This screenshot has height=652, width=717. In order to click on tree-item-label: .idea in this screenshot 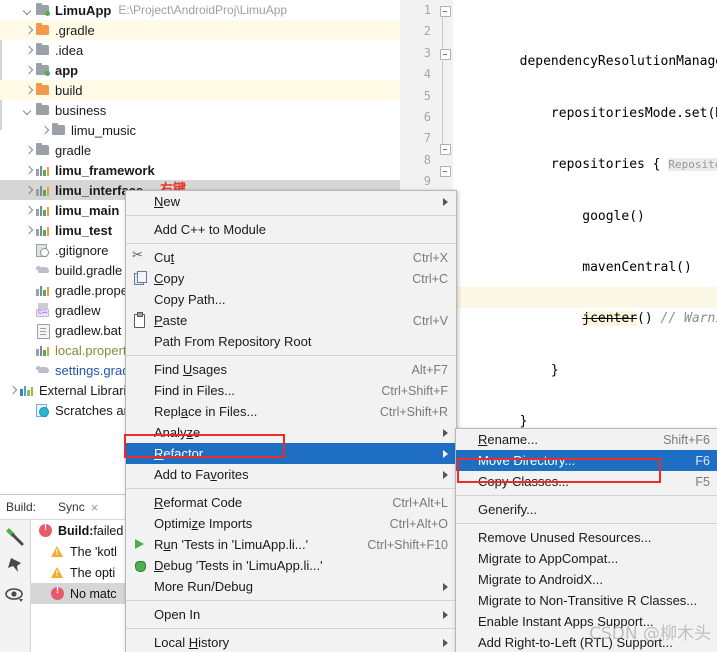, I will do `click(69, 50)`.